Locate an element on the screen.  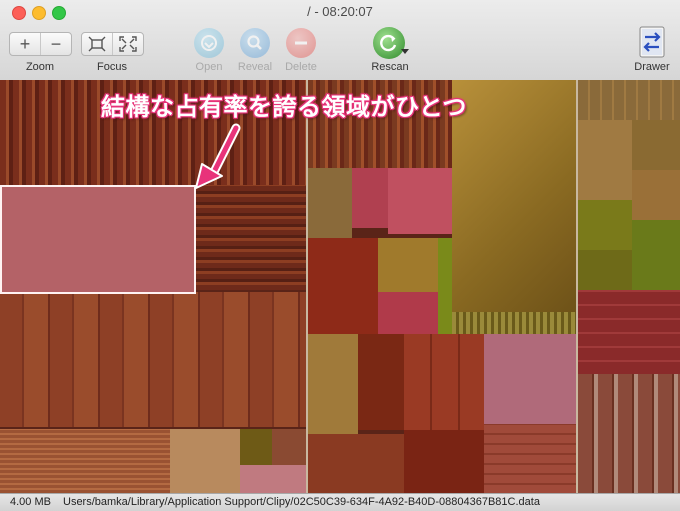
drawer-label: Drawer is located at coordinates (652, 67).